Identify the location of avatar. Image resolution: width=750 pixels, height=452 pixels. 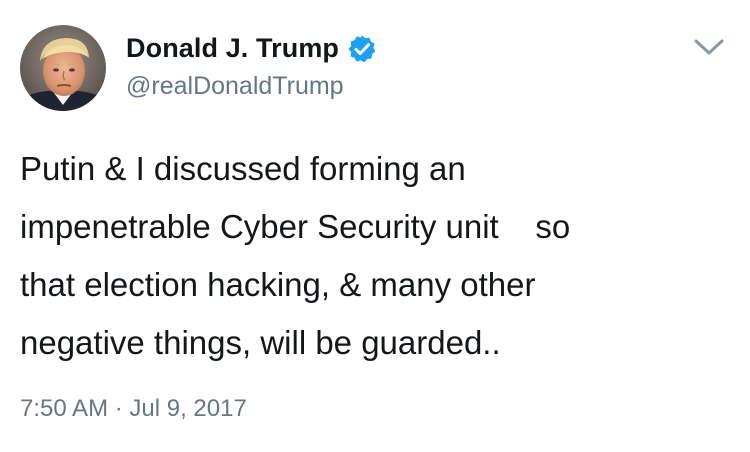
(63, 68).